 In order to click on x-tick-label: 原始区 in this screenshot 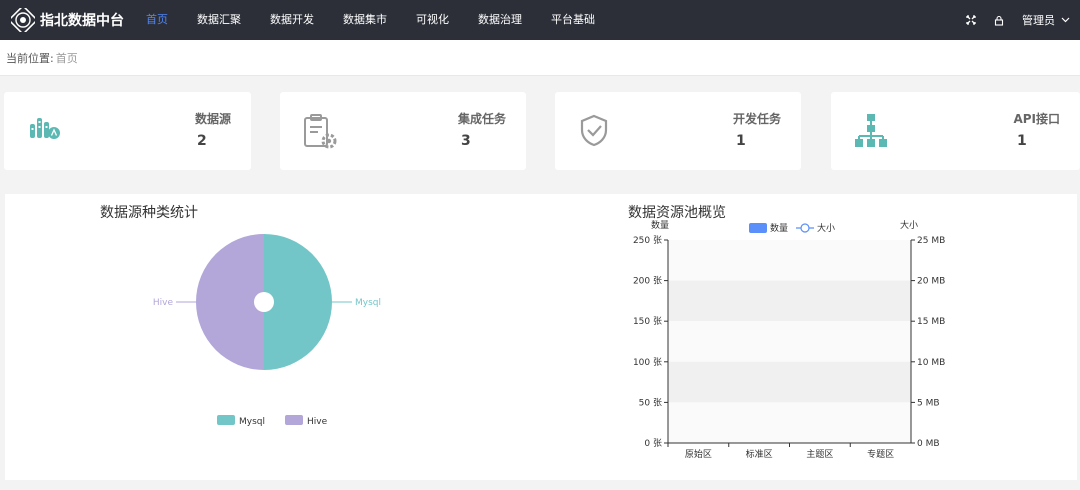, I will do `click(698, 454)`.